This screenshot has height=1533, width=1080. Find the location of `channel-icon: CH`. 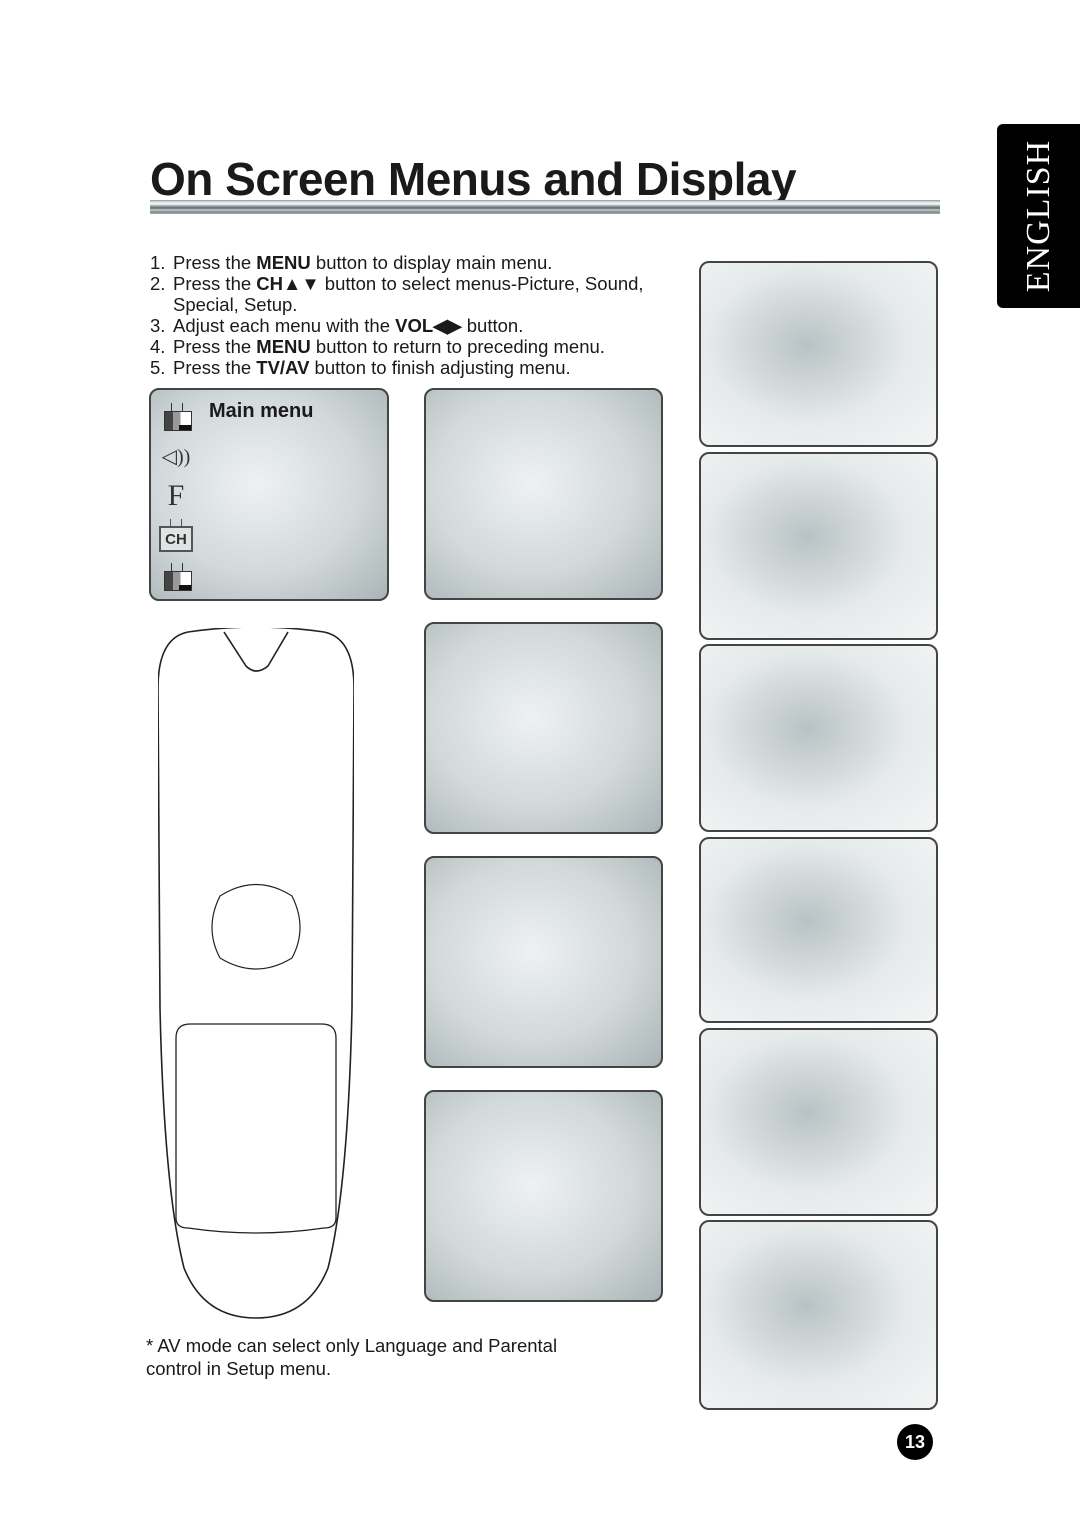

channel-icon: CH is located at coordinates (176, 536).